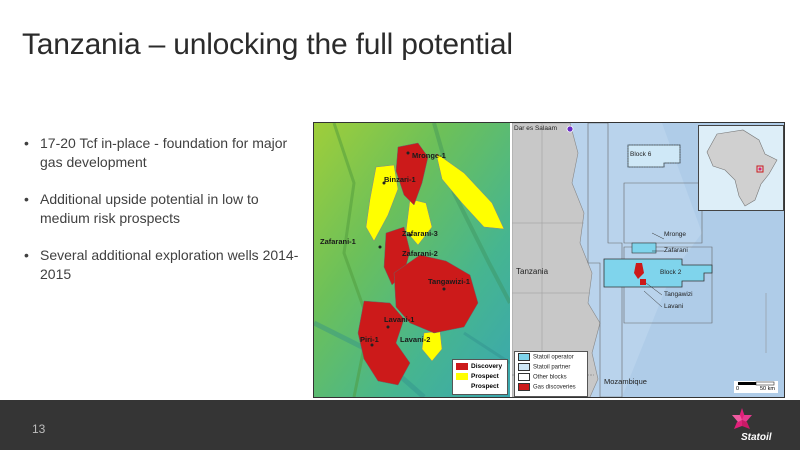 This screenshot has width=800, height=450. Describe the element at coordinates (535, 128) in the screenshot. I see `map-label-dar-es-salaam: Dar es Salaam` at that location.